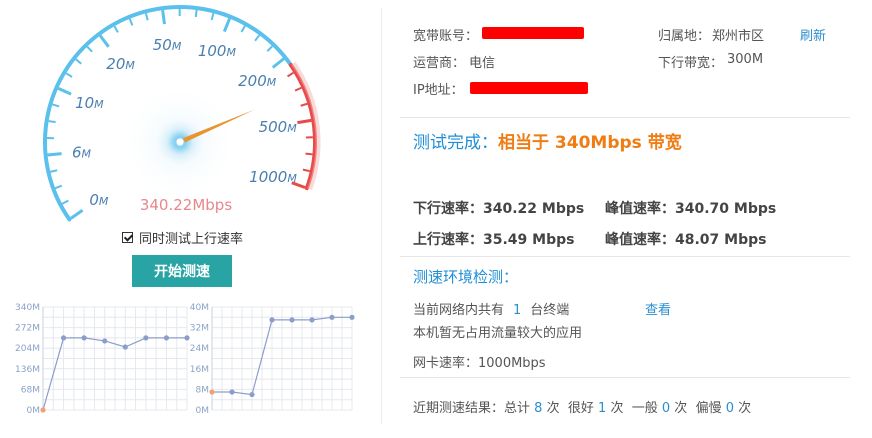 The width and height of the screenshot is (872, 438). I want to click on gauge-hub, so click(180, 142).